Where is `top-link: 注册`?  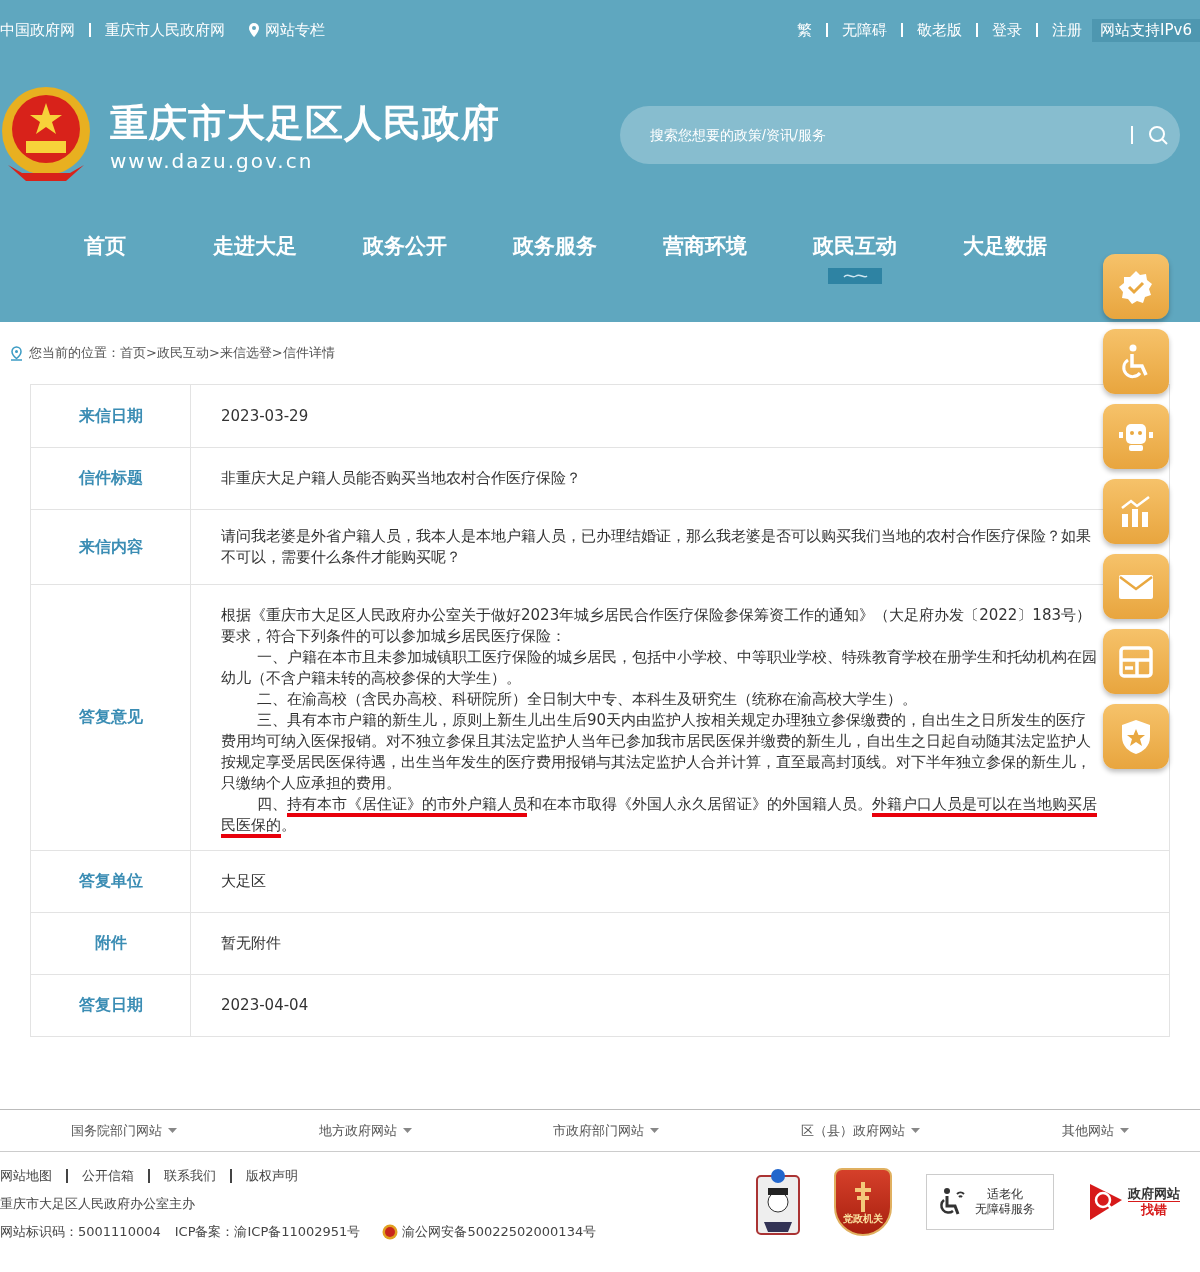 top-link: 注册 is located at coordinates (1067, 30).